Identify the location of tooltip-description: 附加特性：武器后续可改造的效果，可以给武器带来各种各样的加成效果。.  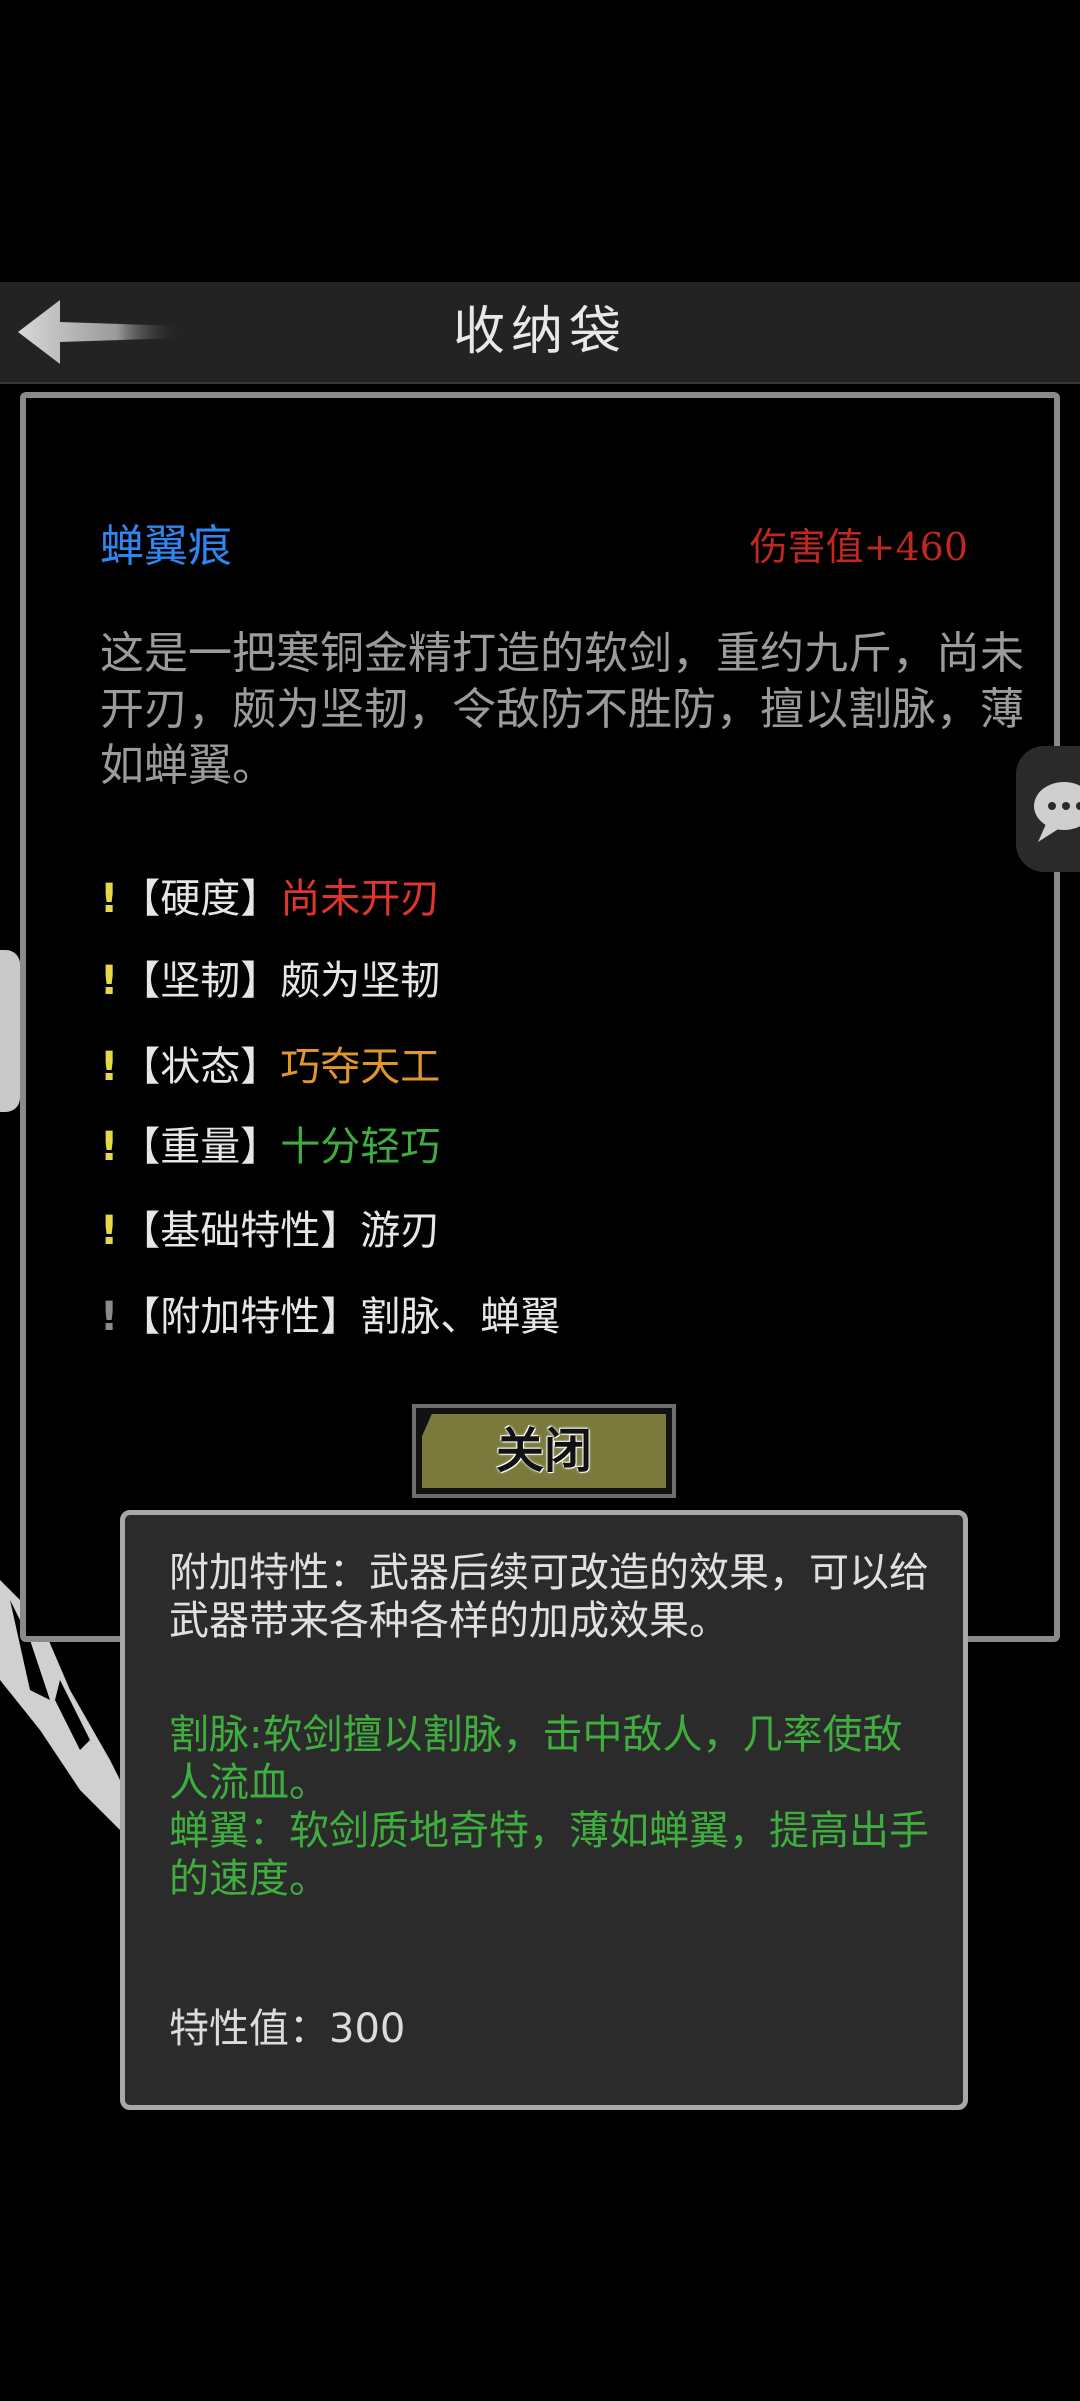
(549, 1597).